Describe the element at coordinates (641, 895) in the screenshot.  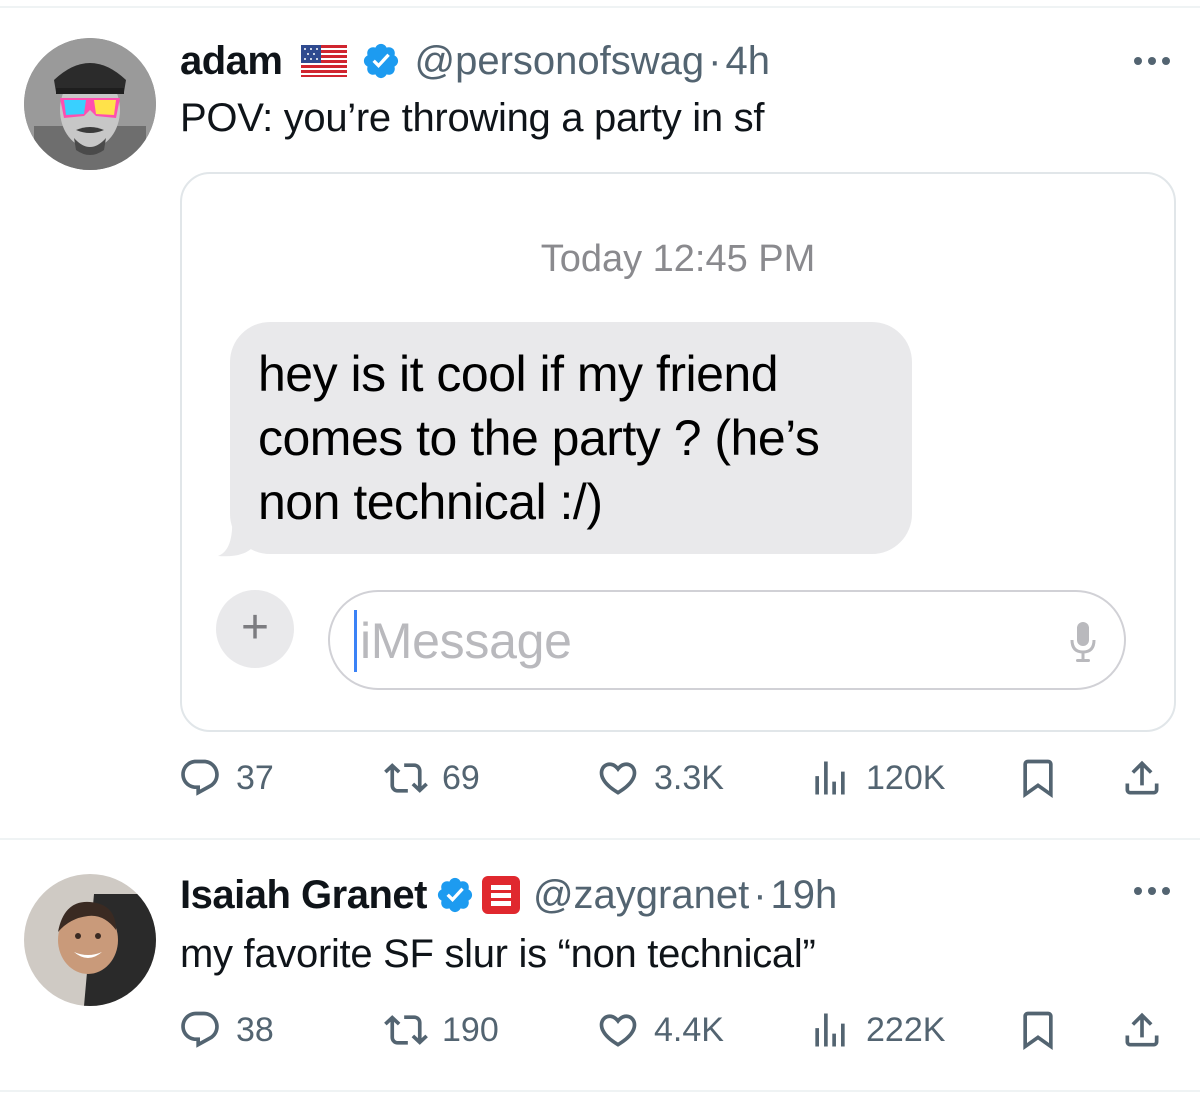
I see `user-handle: @zaygranet` at that location.